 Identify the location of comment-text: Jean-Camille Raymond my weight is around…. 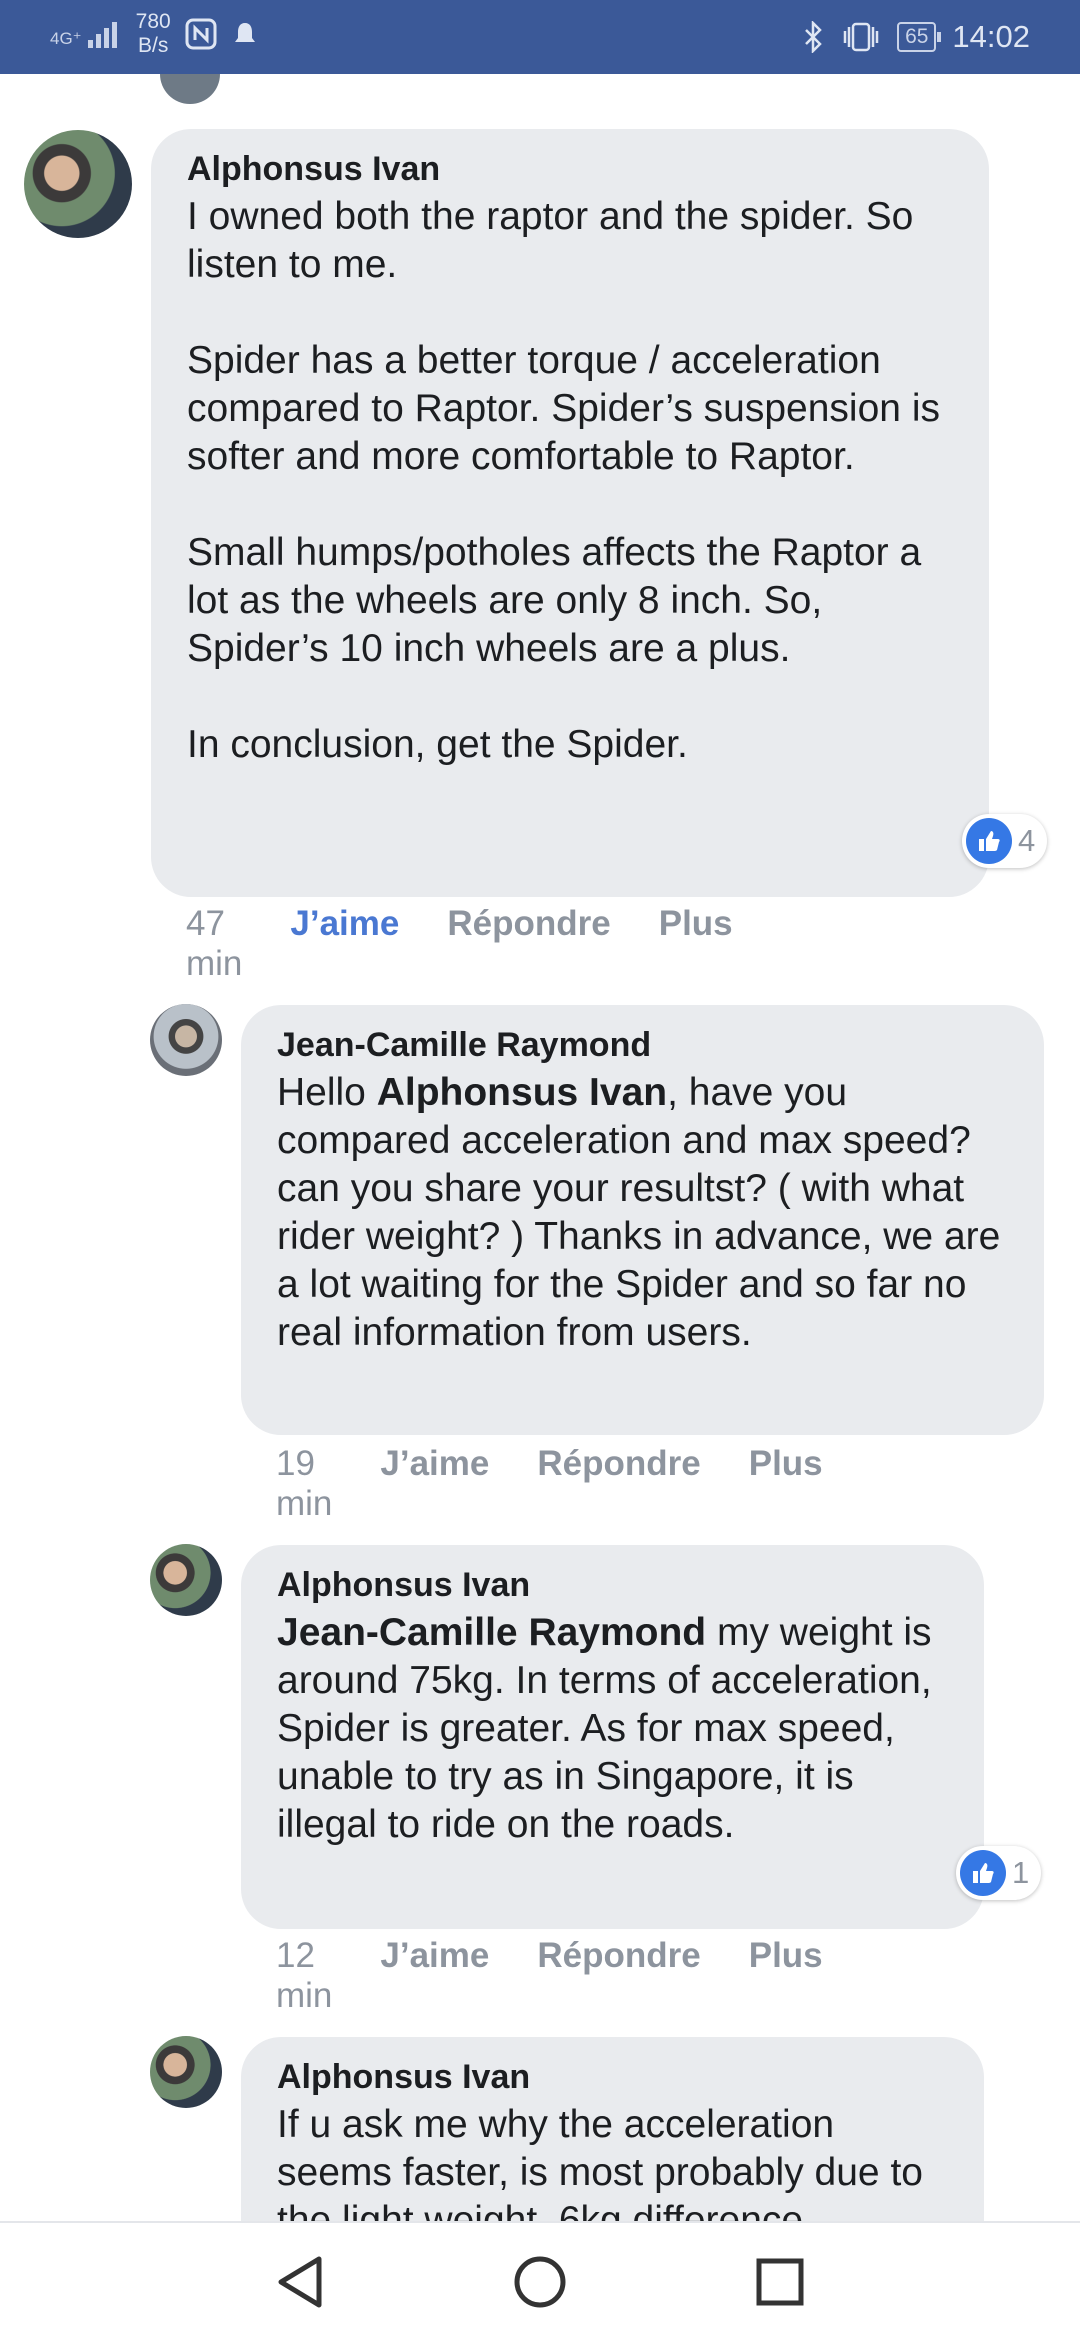
(610, 1728).